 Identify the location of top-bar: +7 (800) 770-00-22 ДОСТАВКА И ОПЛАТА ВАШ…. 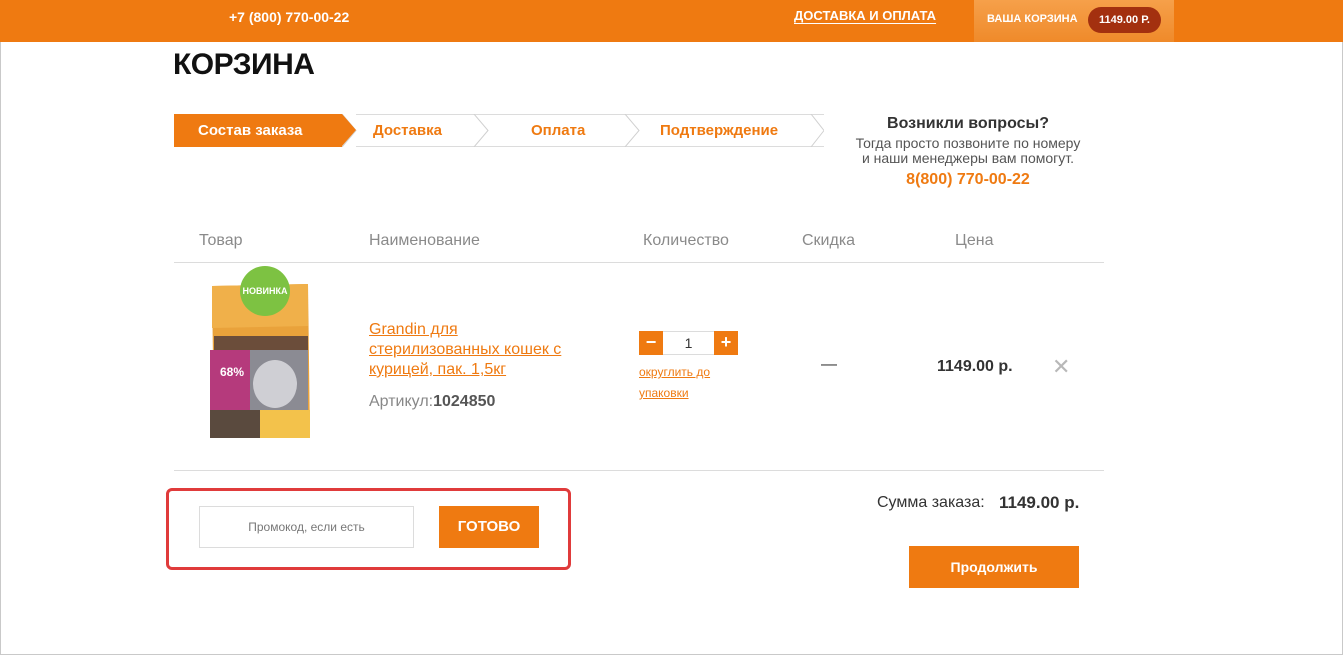
(671, 21).